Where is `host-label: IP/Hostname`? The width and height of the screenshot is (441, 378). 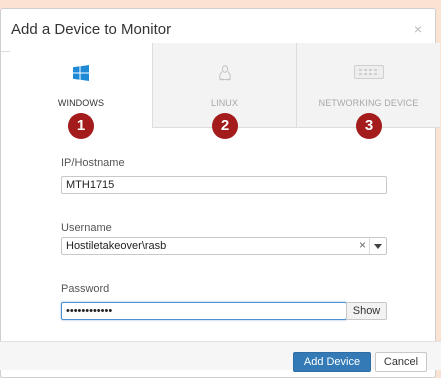
host-label: IP/Hostname is located at coordinates (93, 163).